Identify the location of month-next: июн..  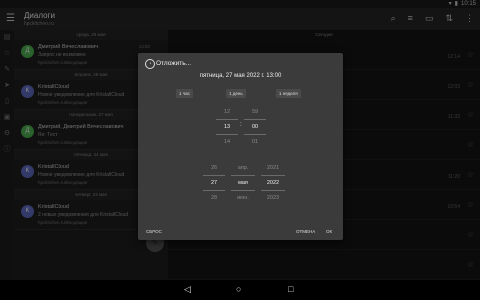
(243, 198).